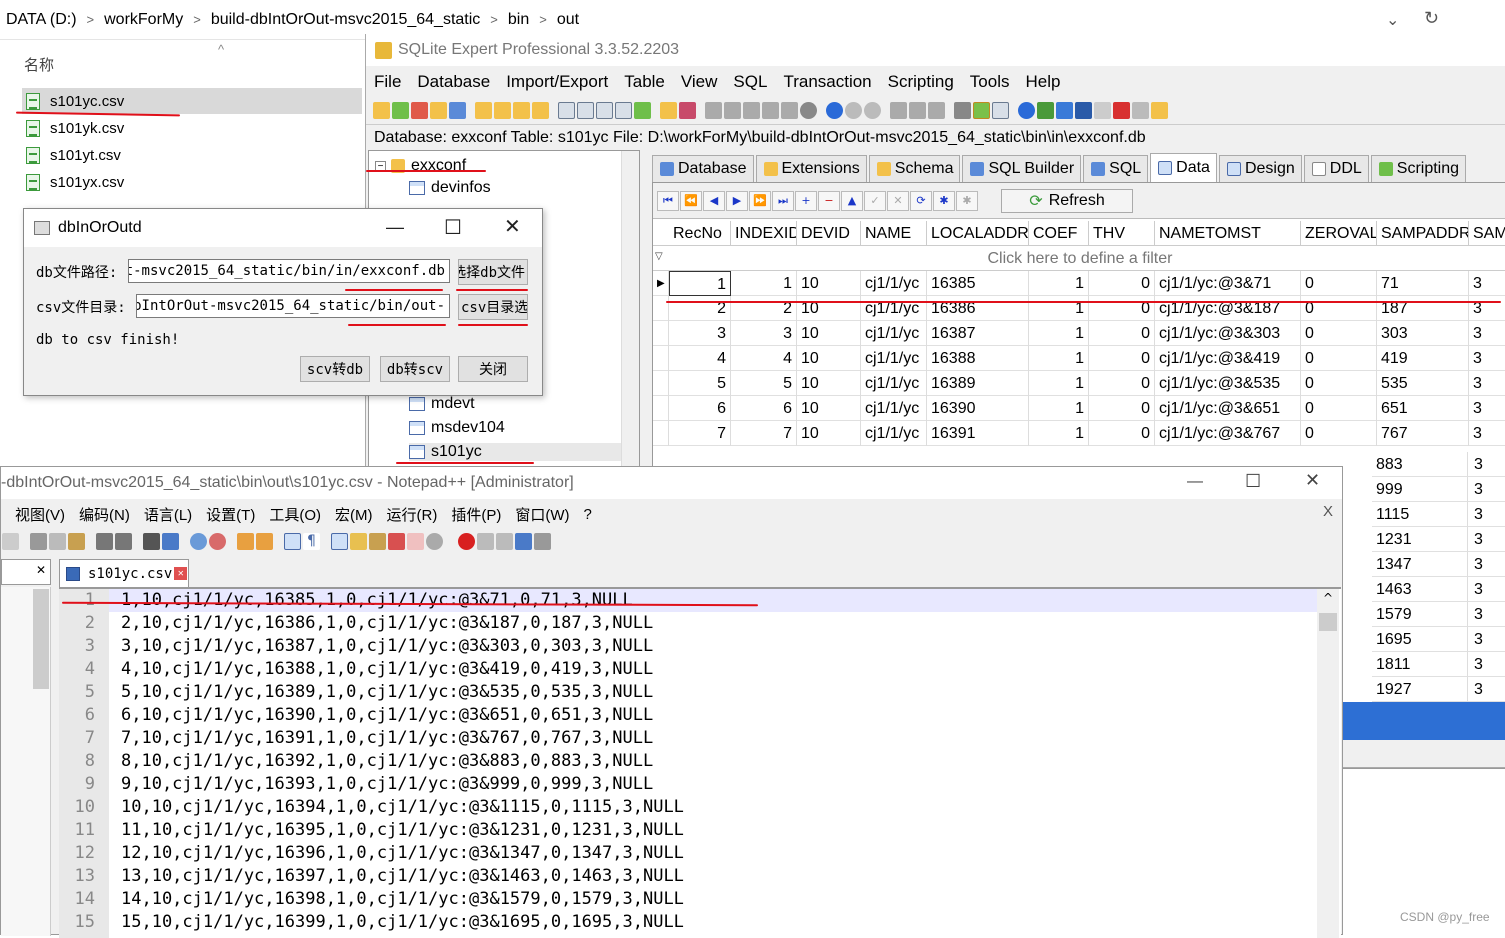 This screenshot has height=938, width=1505. I want to click on editor-scrollbar: ^, so click(1328, 763).